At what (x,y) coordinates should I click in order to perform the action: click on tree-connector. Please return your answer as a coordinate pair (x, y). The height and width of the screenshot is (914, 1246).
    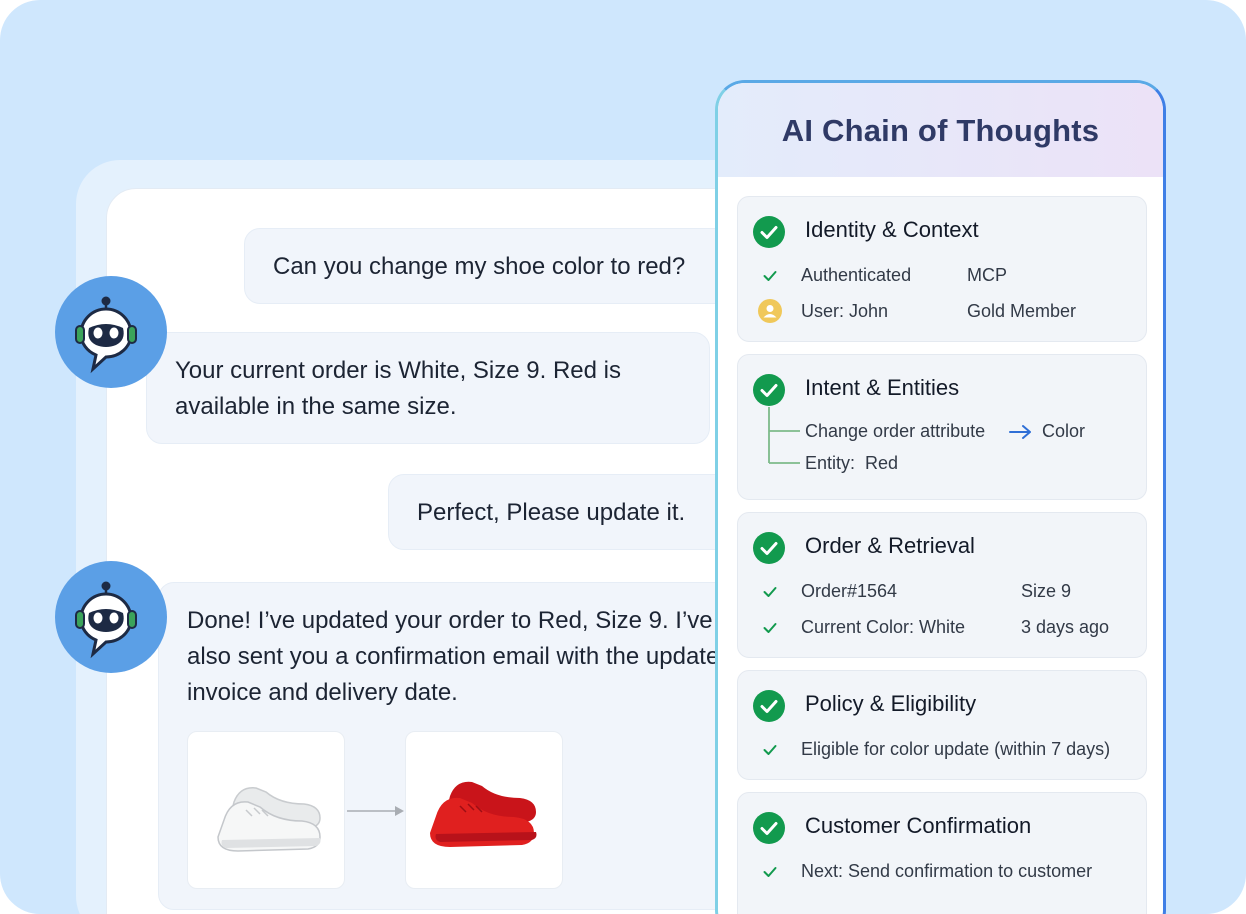
    Looking at the image, I should click on (784, 435).